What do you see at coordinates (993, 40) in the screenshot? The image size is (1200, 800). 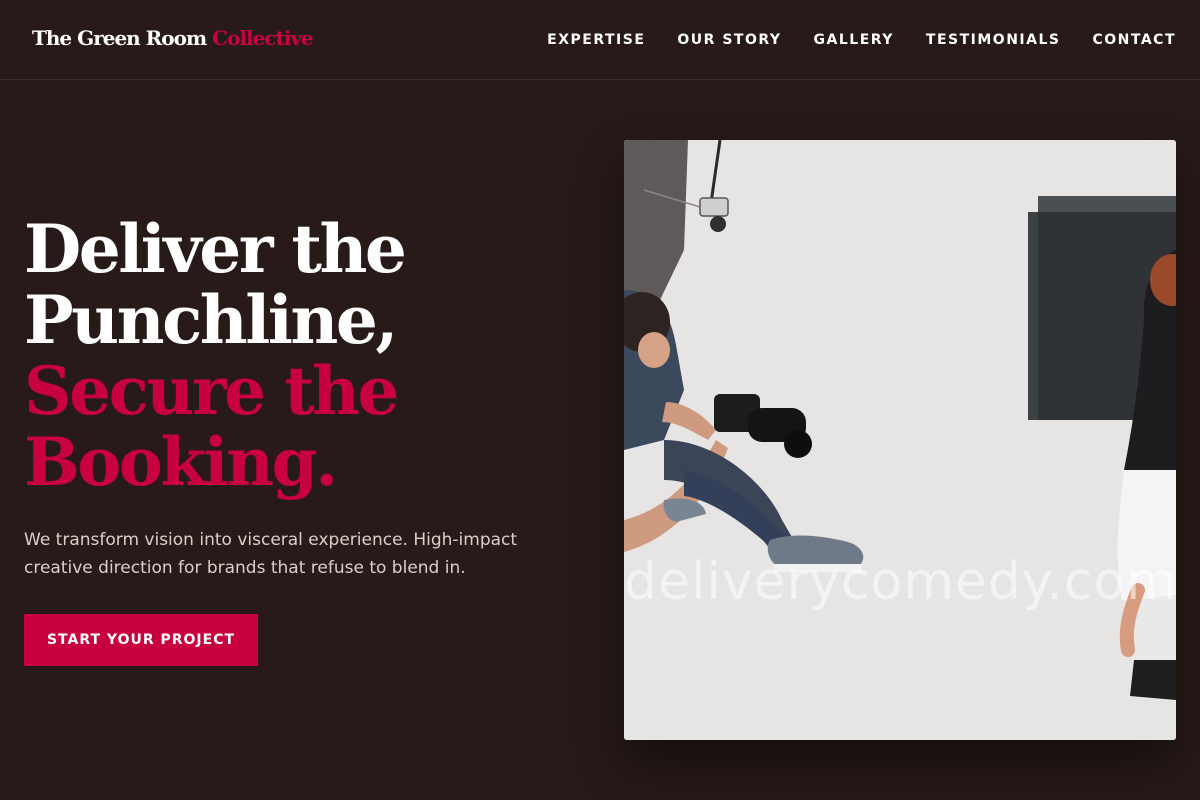 I see `nav-link-testimonials: TESTIMONIALS` at bounding box center [993, 40].